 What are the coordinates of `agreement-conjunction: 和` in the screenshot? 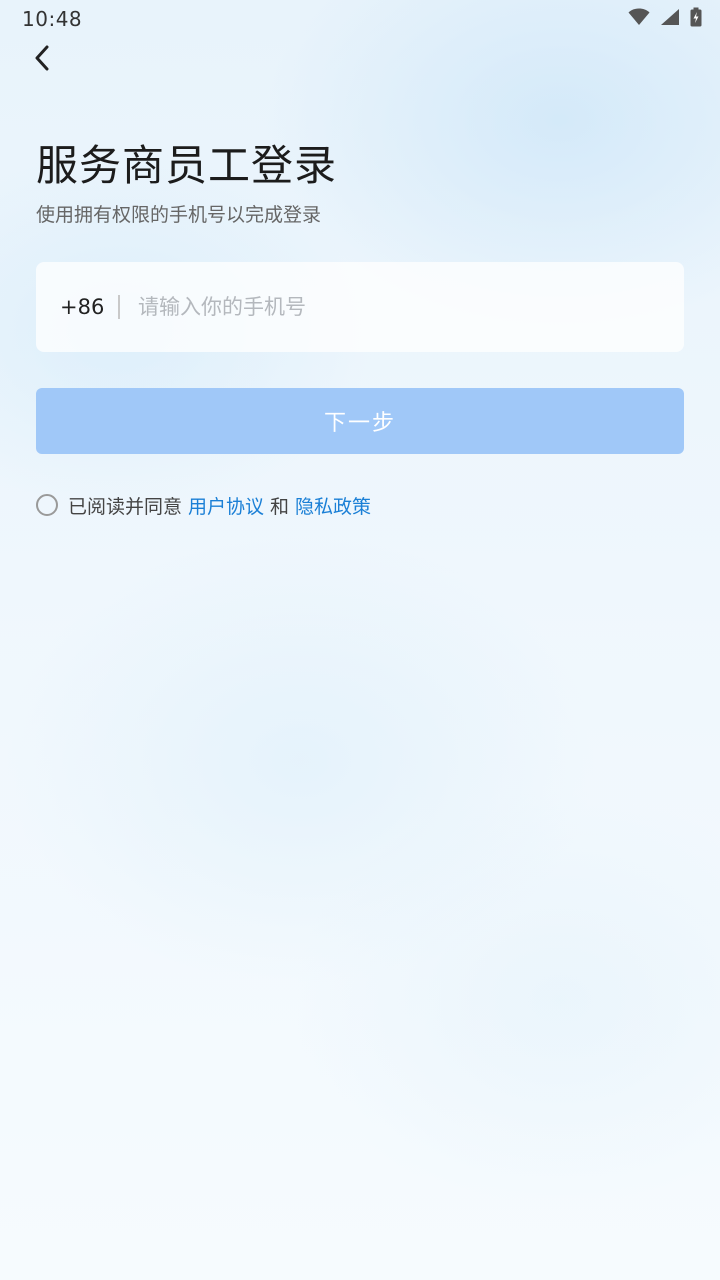 It's located at (280, 506).